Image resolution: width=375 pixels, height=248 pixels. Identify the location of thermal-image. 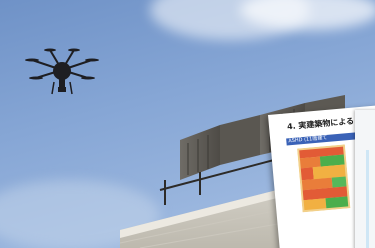
(324, 178).